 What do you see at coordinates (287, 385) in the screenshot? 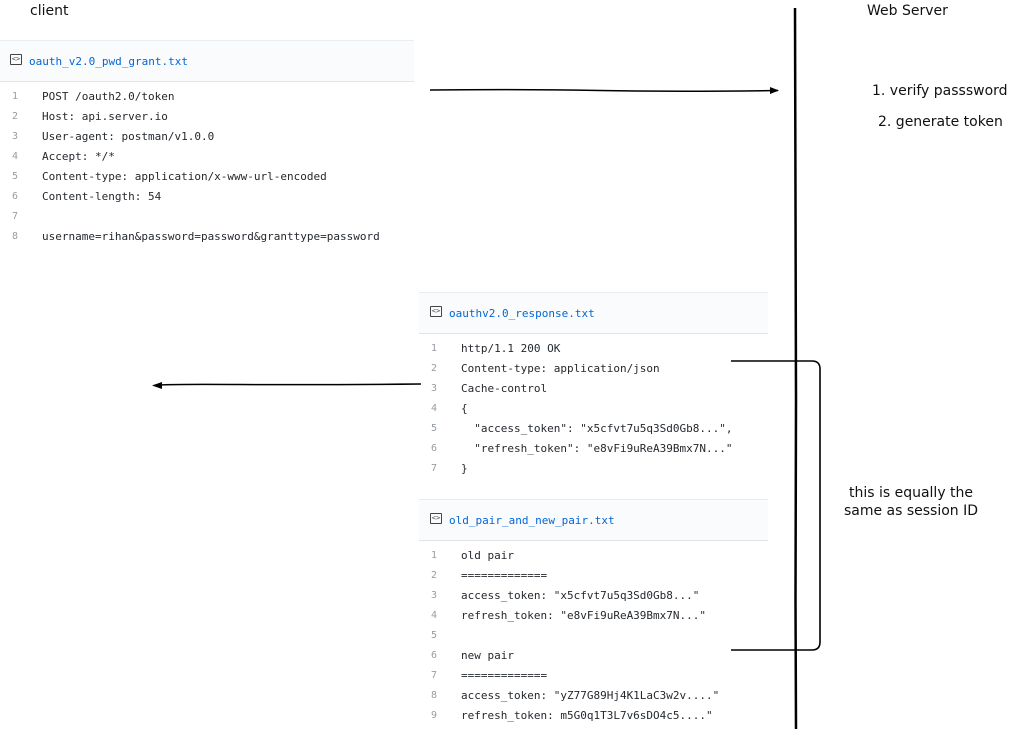
I see `response-arrow` at bounding box center [287, 385].